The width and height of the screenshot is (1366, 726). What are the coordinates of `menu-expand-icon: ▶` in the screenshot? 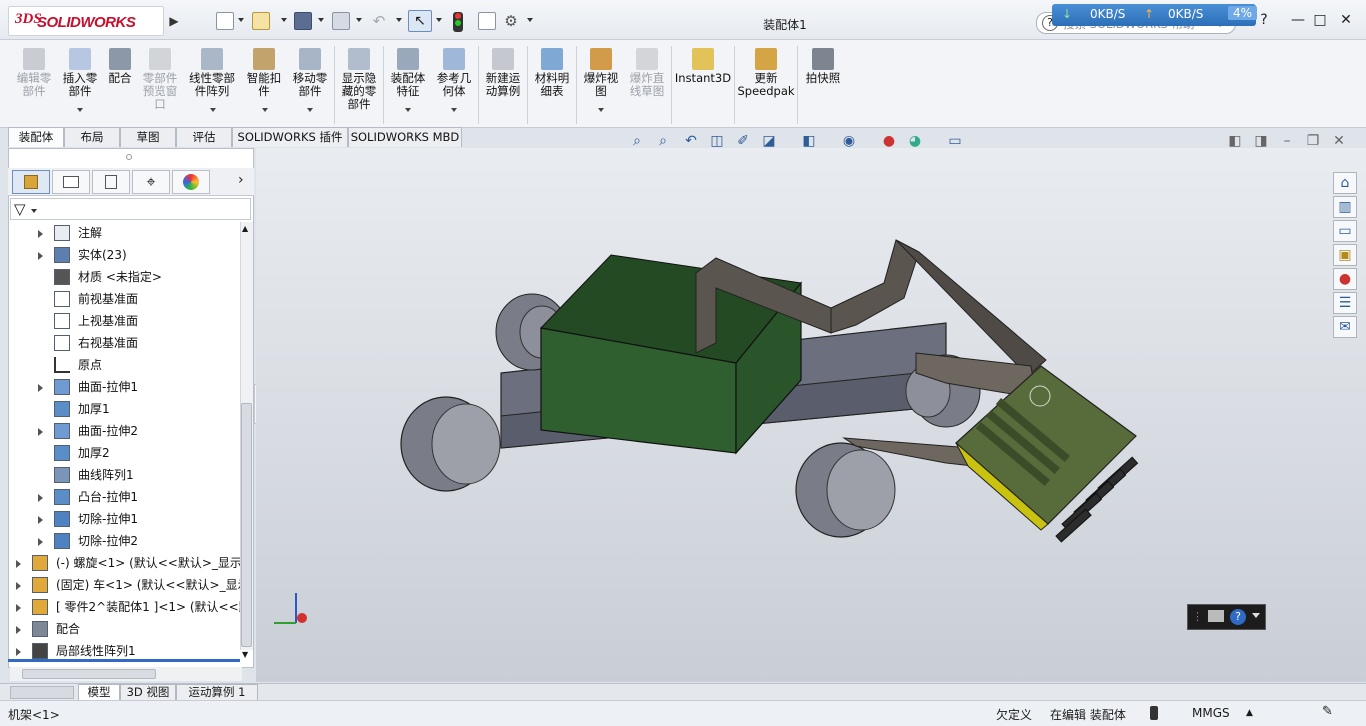 It's located at (174, 21).